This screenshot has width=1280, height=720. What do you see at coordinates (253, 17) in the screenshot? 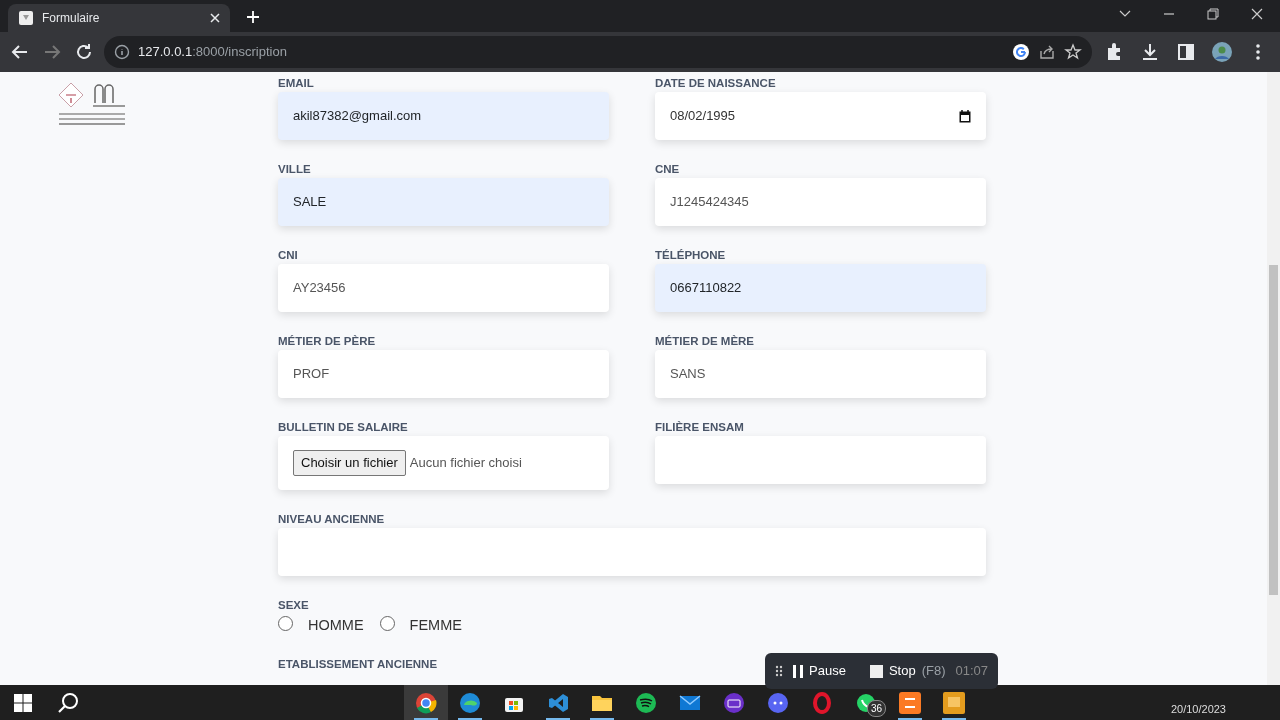
I see `new-tab-icon` at bounding box center [253, 17].